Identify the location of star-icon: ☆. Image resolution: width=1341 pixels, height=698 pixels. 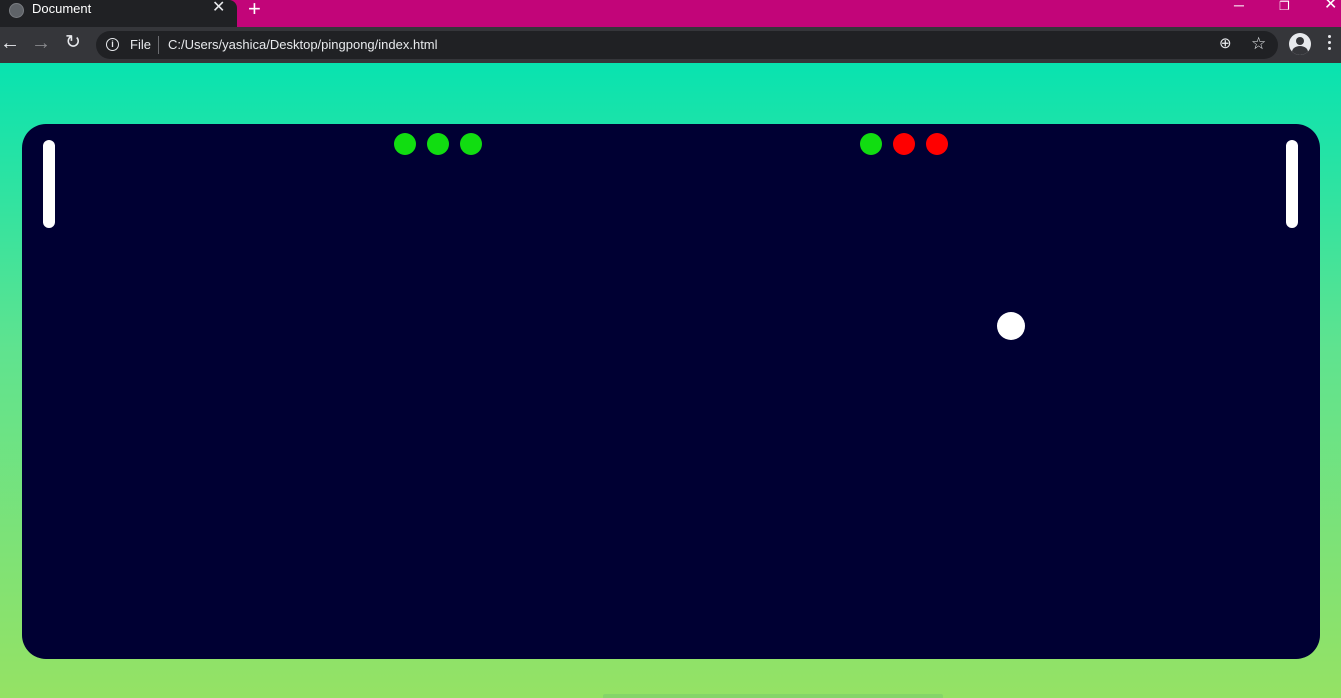
(1258, 44).